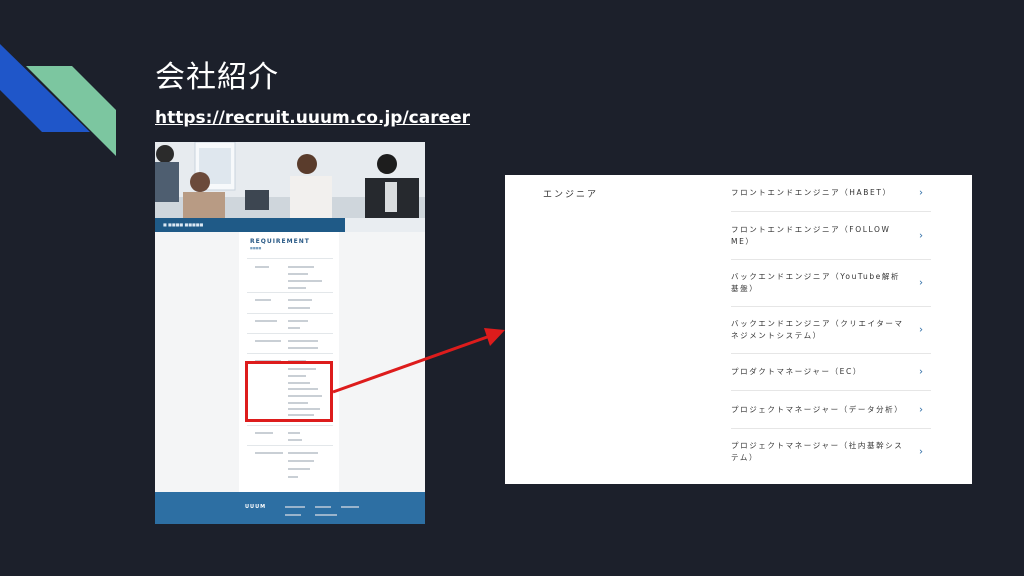  I want to click on job-label: バックエンドエンジニア（YouTube解析基盤）, so click(816, 282).